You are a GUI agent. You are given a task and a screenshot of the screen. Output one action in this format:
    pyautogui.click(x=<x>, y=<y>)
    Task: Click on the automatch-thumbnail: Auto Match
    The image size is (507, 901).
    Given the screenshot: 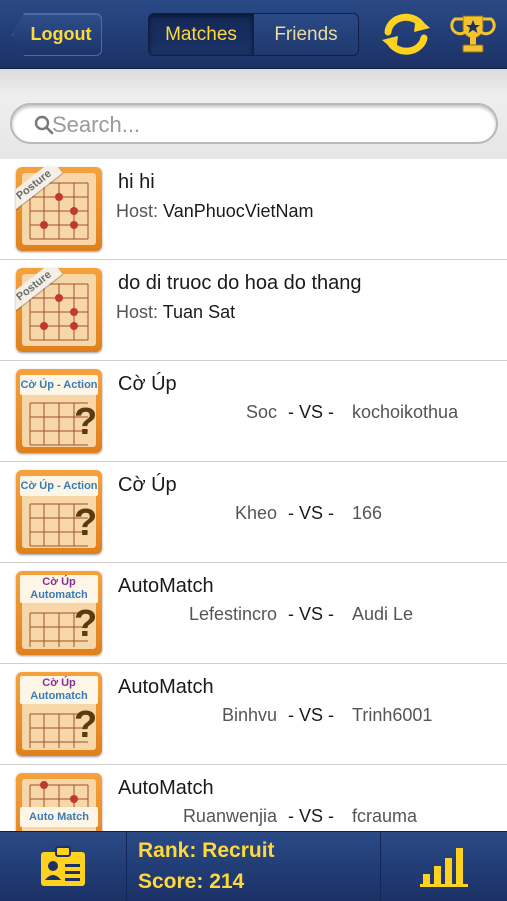 What is the action you would take?
    pyautogui.click(x=59, y=802)
    